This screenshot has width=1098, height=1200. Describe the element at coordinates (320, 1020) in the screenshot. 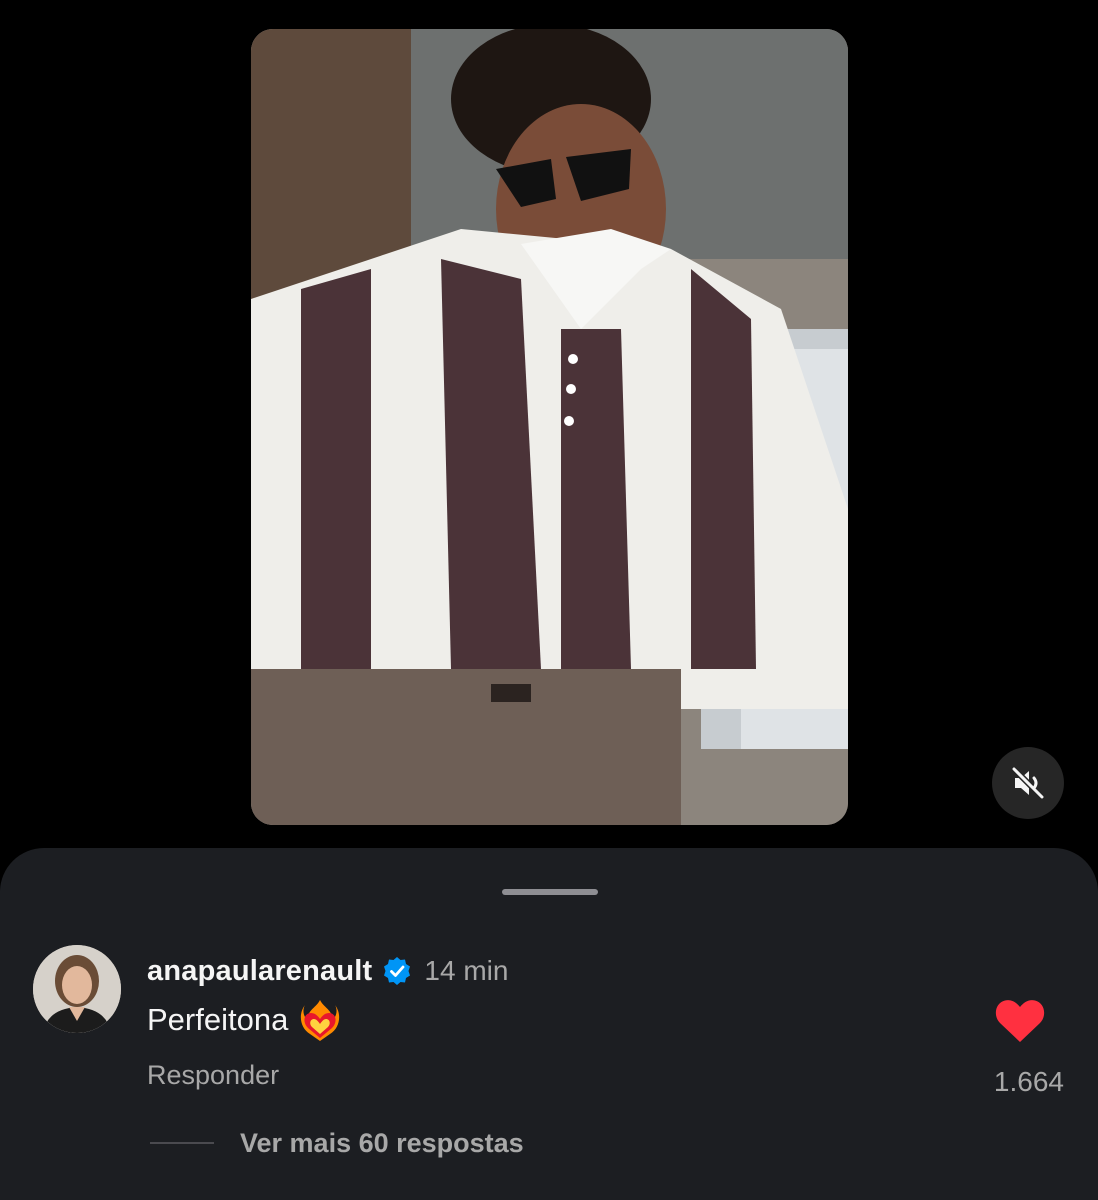

I see `heart-on-fire-emoji-icon` at that location.